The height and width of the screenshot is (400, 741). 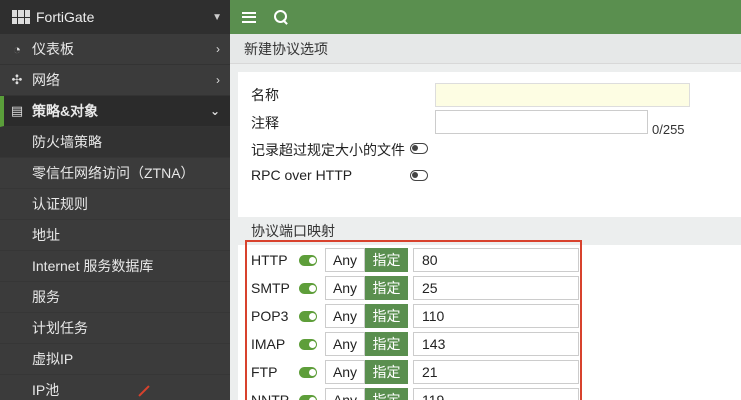 What do you see at coordinates (53, 49) in the screenshot?
I see `sidebar-item-label: 仪表板` at bounding box center [53, 49].